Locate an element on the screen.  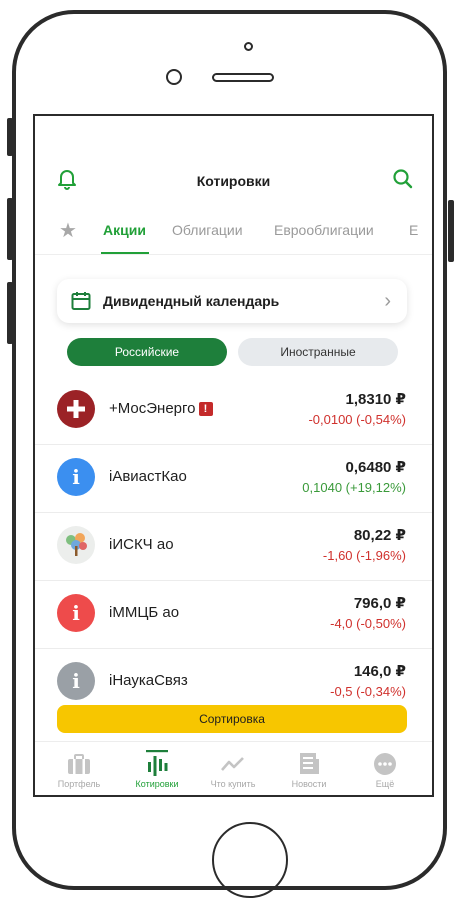
stock-price: 80,22 ₽ is located at coordinates (379, 535).